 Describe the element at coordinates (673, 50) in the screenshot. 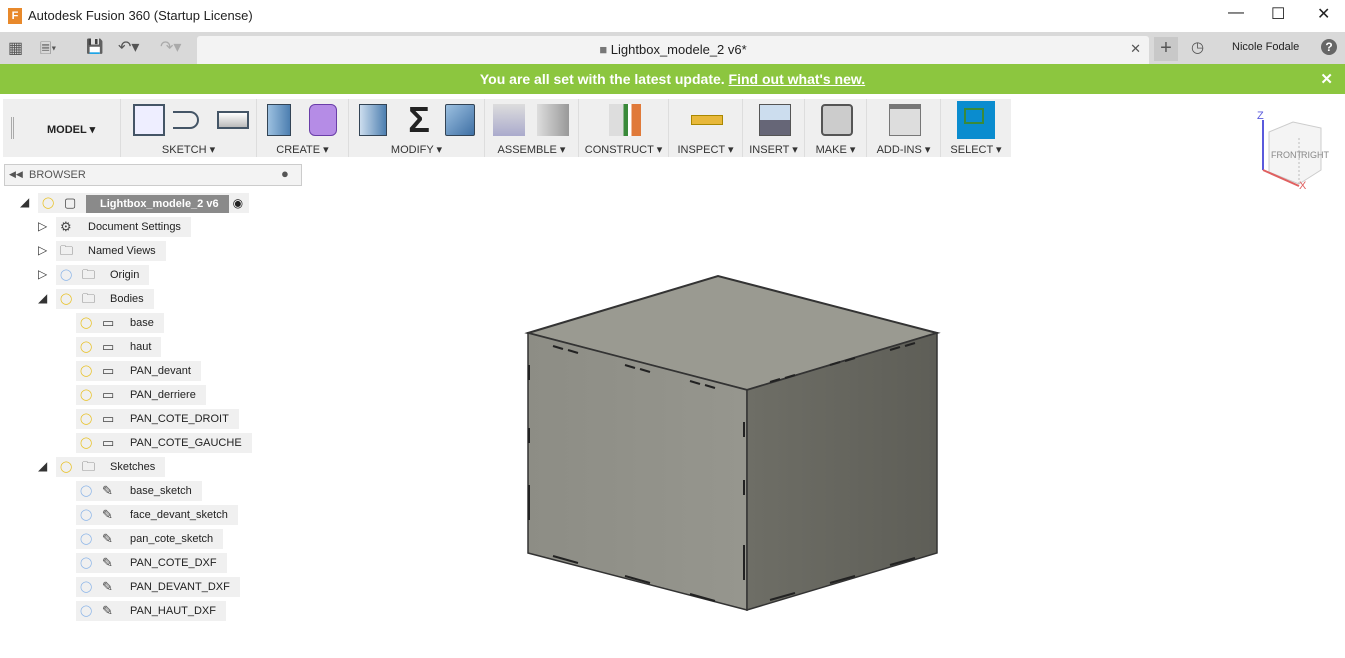

I see `document-tab: ■ Lightbox_modele_2 v6* ✕` at that location.